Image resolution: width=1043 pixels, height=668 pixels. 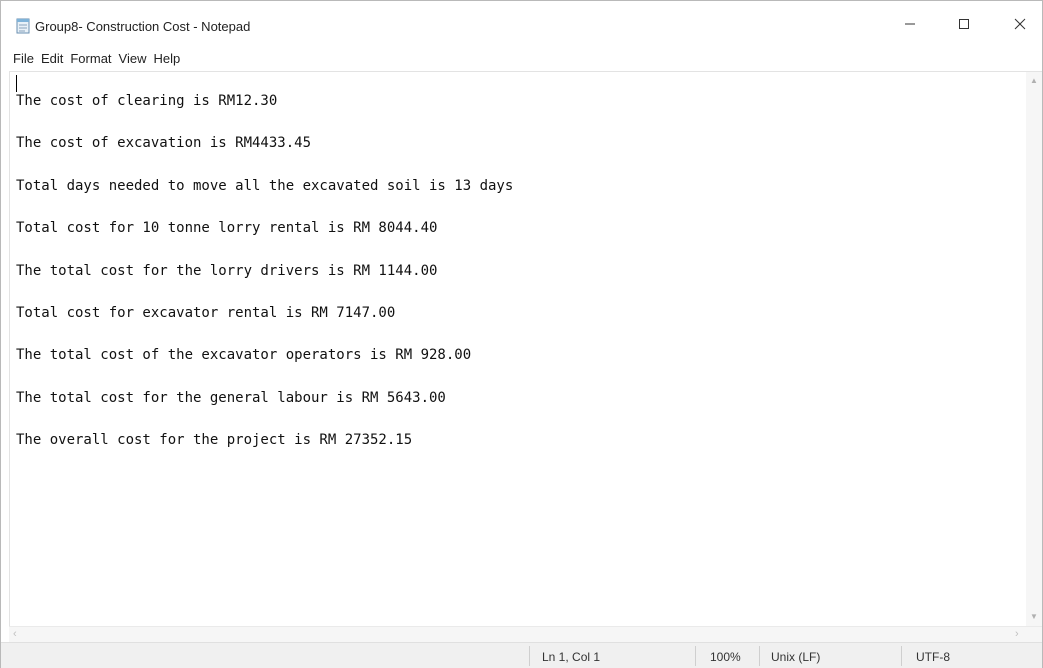 I want to click on zoom-level: 100%, so click(x=725, y=657).